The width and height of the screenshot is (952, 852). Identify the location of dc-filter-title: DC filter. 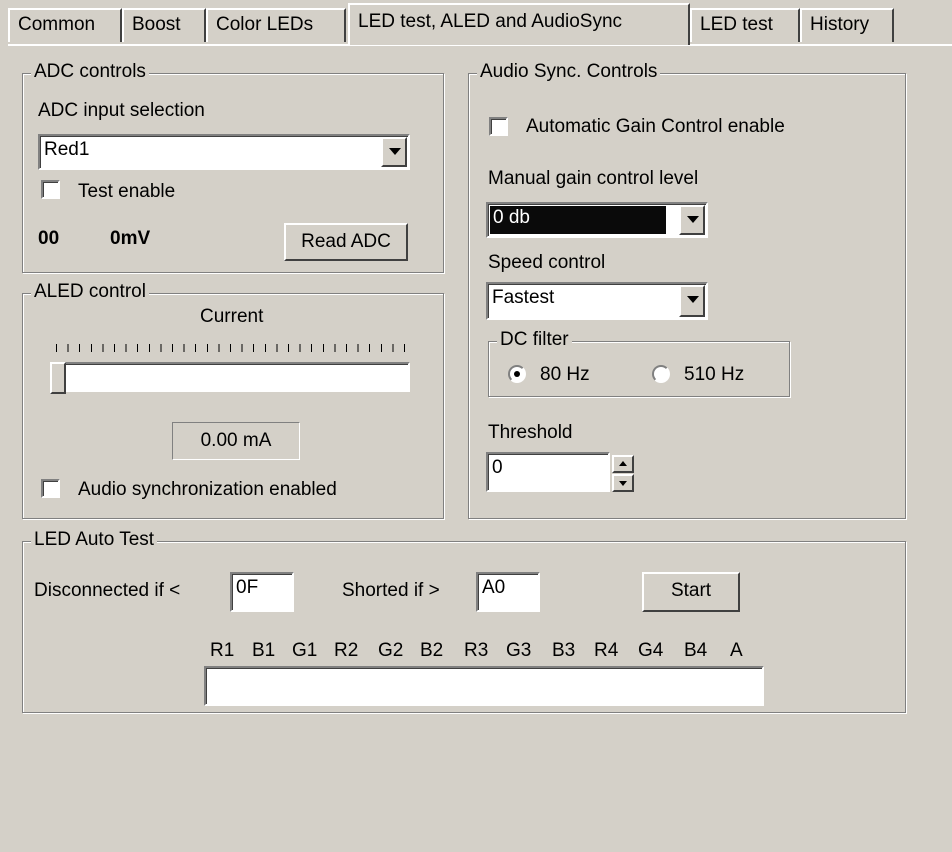
(534, 340).